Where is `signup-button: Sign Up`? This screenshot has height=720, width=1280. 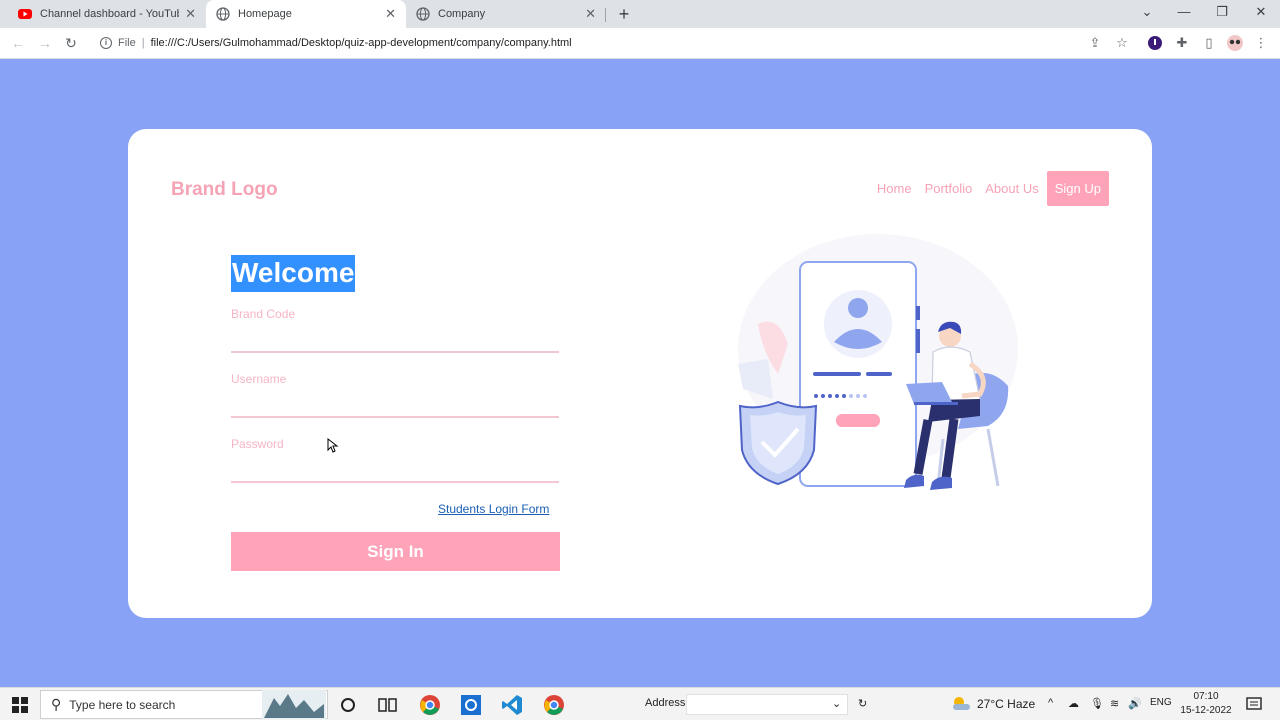
signup-button: Sign Up is located at coordinates (1077, 188).